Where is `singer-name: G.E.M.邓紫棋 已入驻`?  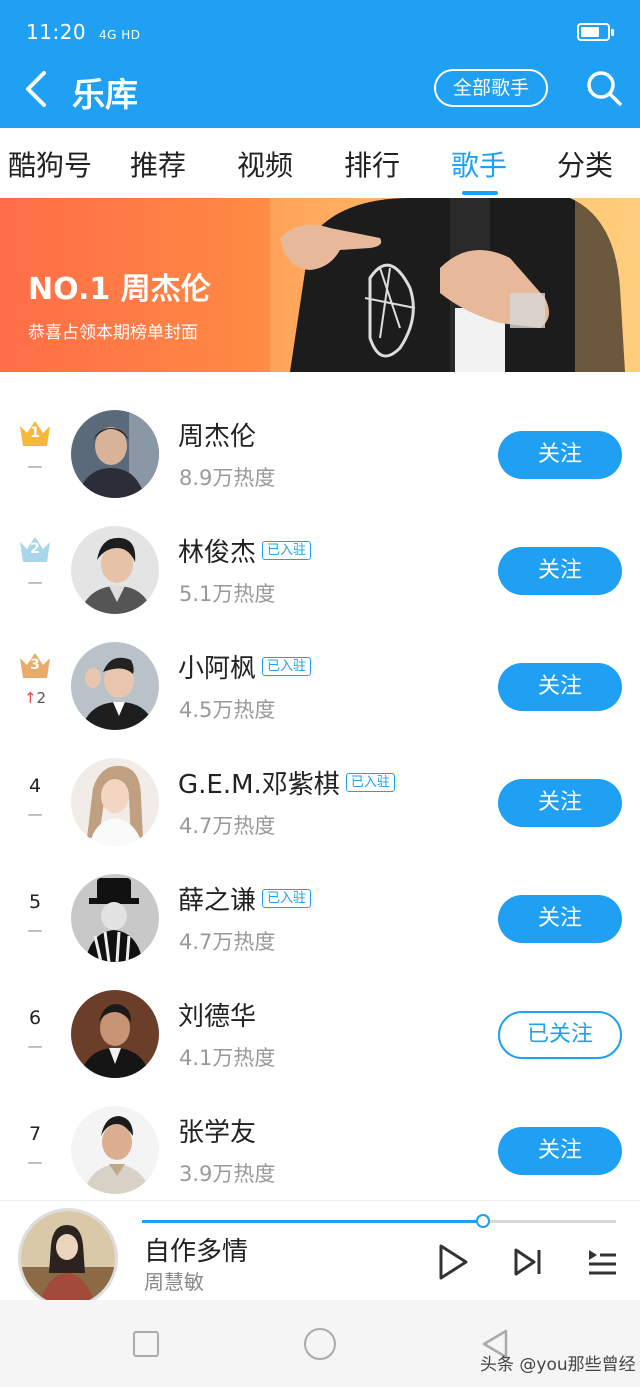 singer-name: G.E.M.邓紫棋 已入驻 is located at coordinates (286, 782).